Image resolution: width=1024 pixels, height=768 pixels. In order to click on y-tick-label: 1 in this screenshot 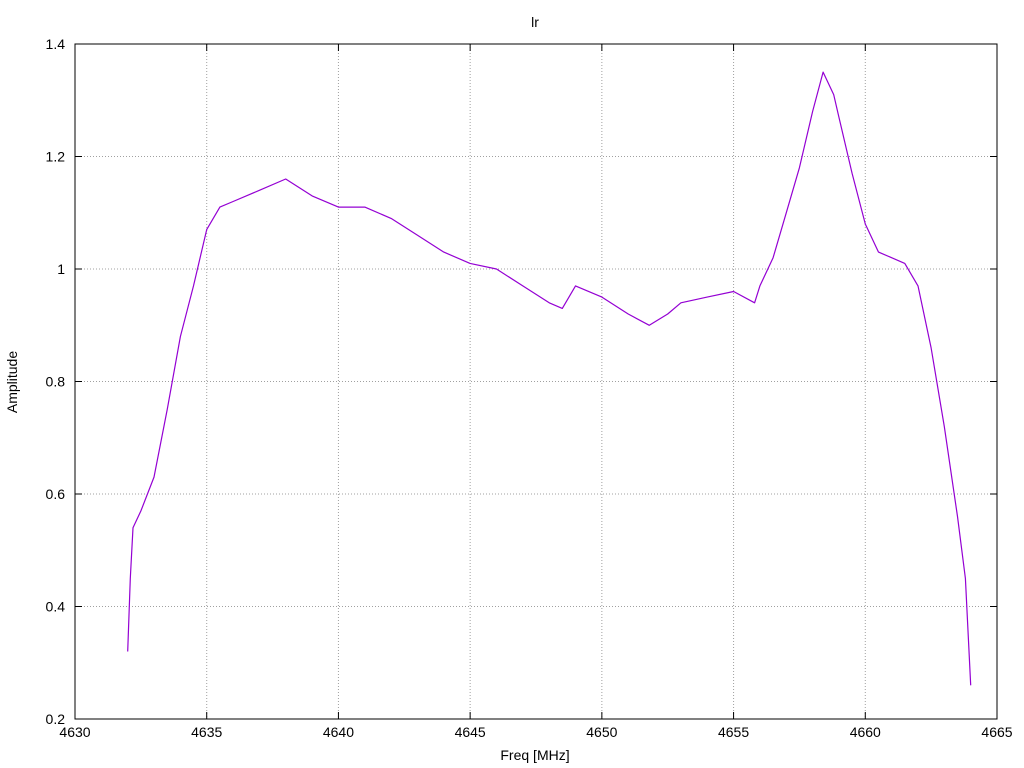, I will do `click(61, 269)`.